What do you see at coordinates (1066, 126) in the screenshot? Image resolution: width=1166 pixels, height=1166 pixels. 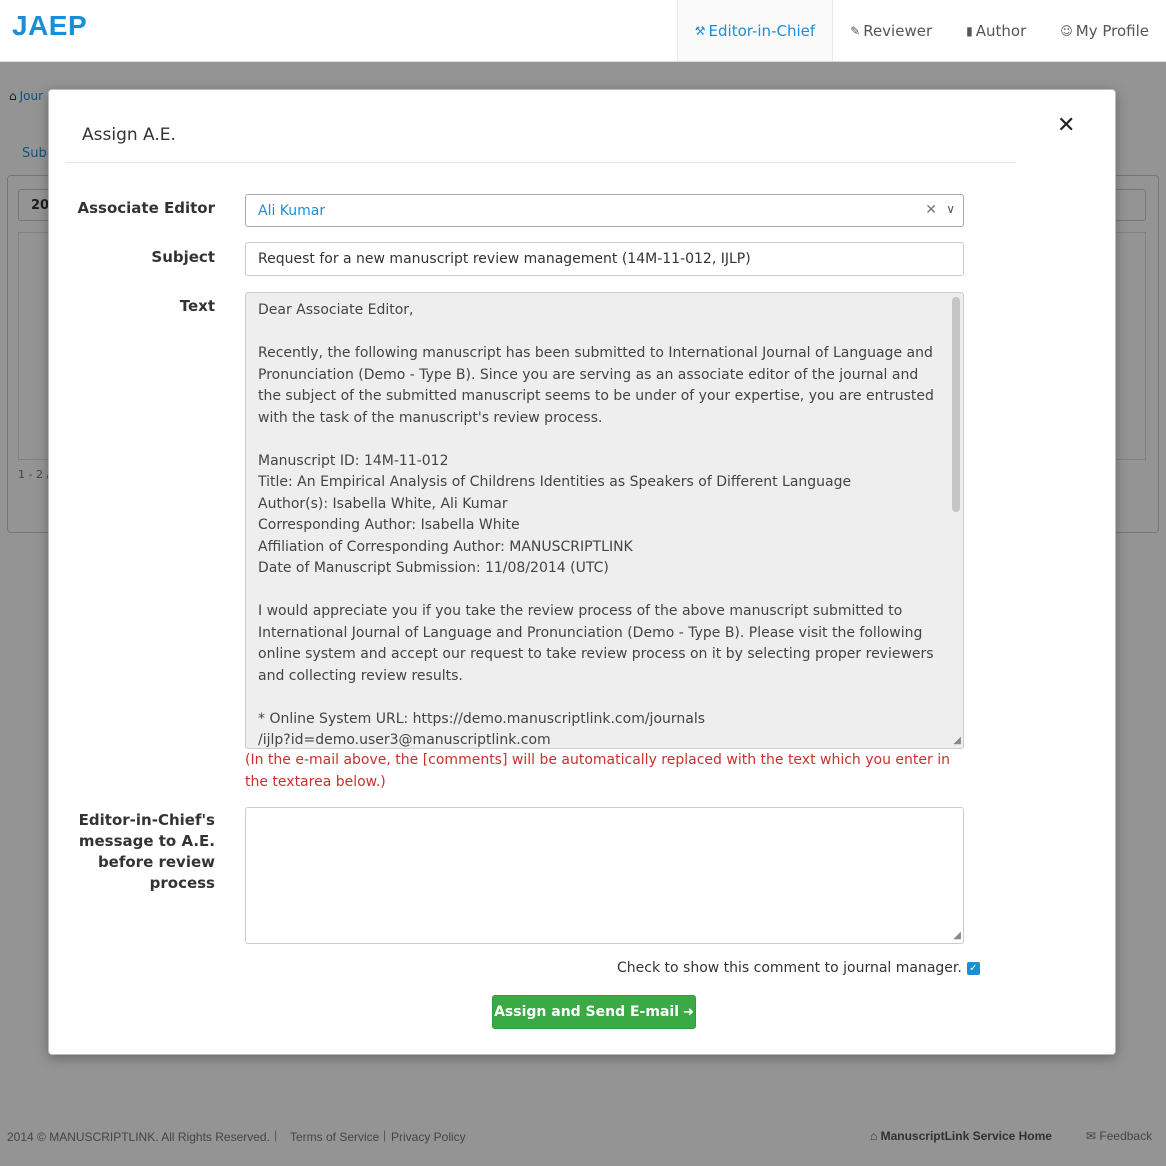 I see `close-icon: ✕` at bounding box center [1066, 126].